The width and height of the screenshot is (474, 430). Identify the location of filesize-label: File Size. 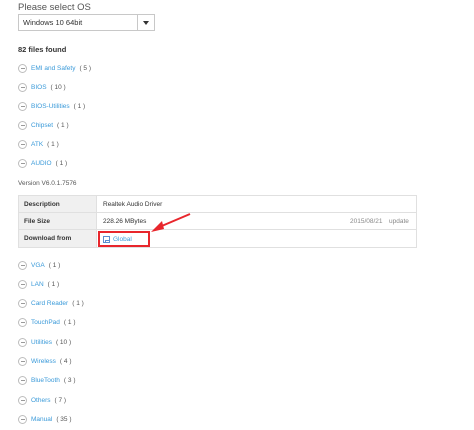
(37, 221).